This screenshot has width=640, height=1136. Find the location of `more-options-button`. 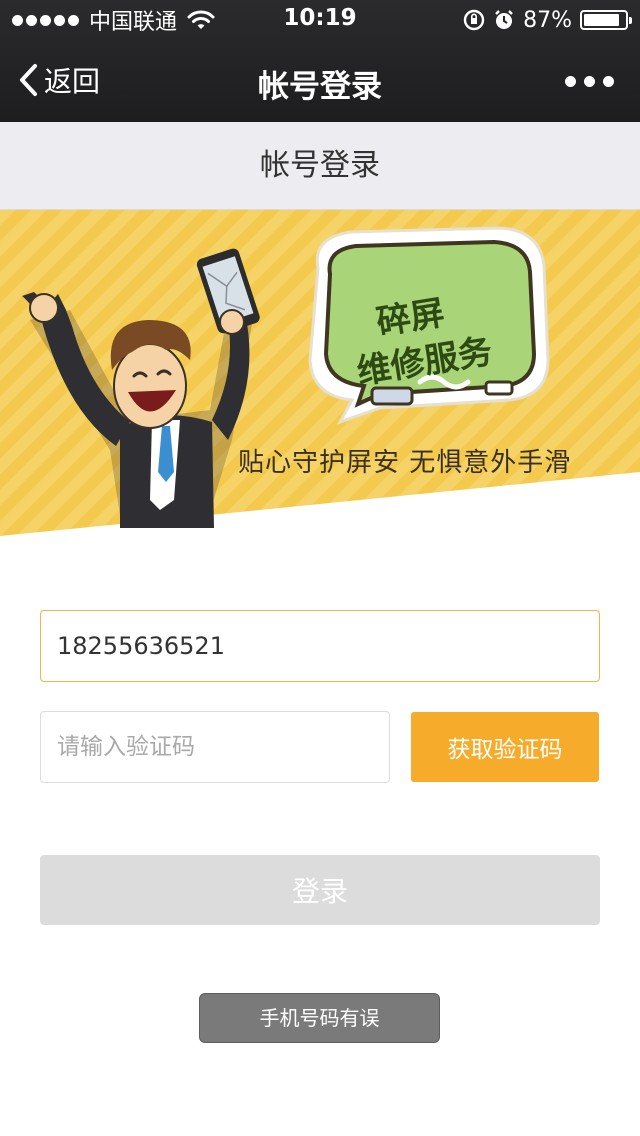

more-options-button is located at coordinates (589, 81).